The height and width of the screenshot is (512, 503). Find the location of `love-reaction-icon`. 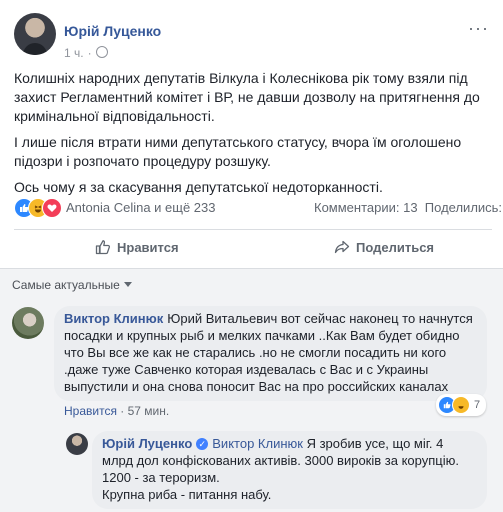

love-reaction-icon is located at coordinates (52, 208).